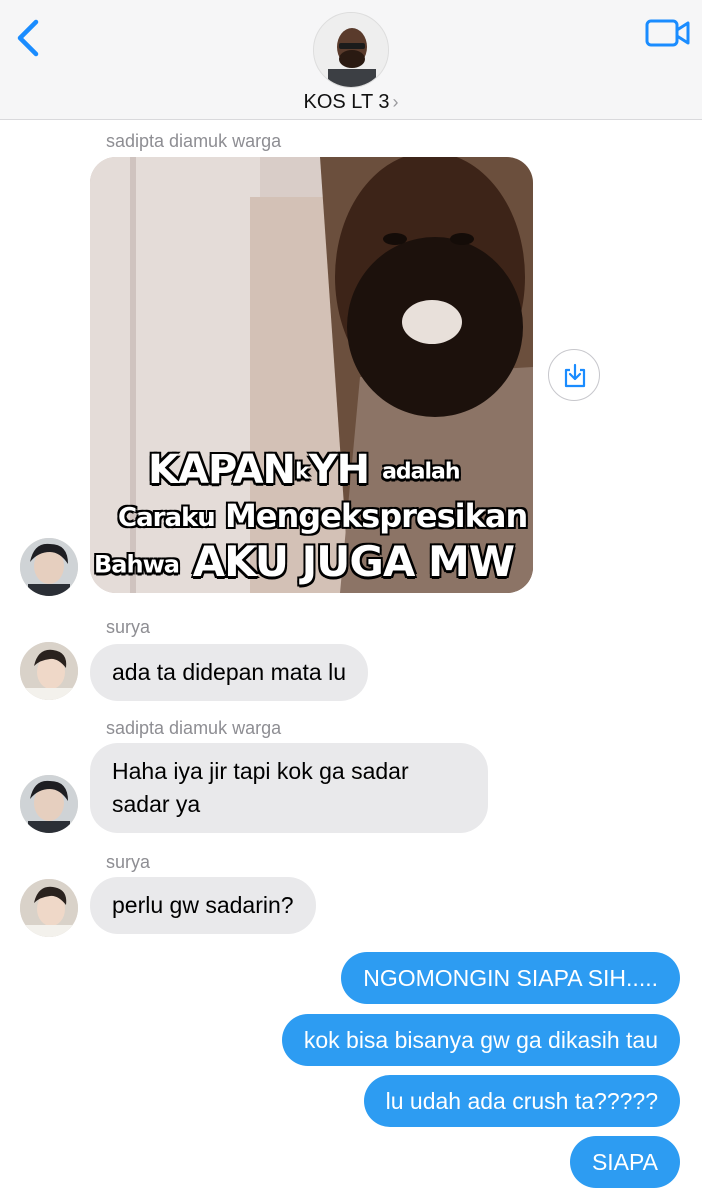  I want to click on chevron-right-icon: ›, so click(395, 102).